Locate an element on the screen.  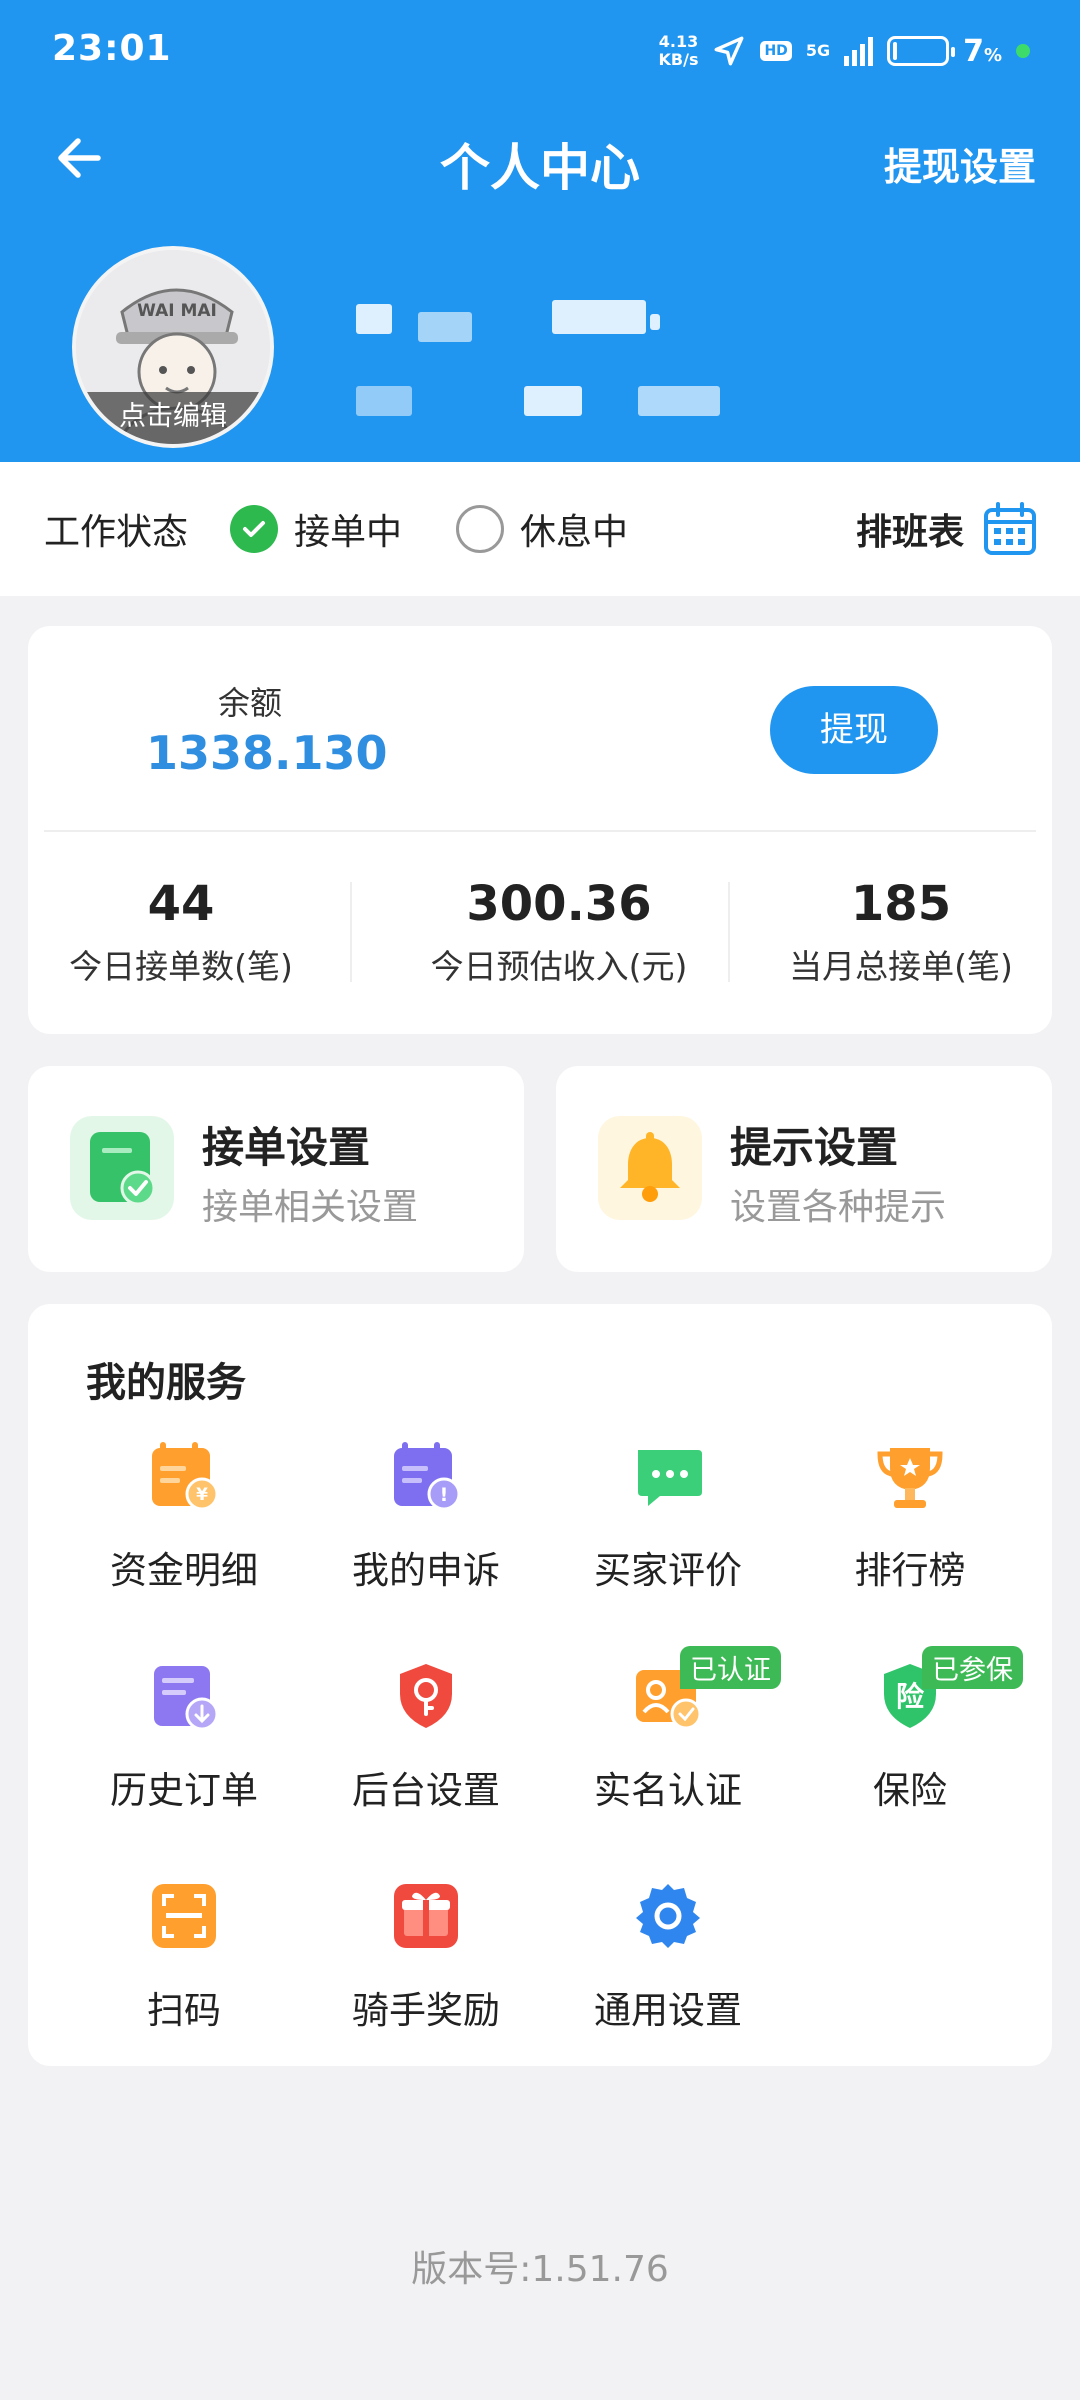
service-label: 骑手奖励 is located at coordinates (426, 2010).